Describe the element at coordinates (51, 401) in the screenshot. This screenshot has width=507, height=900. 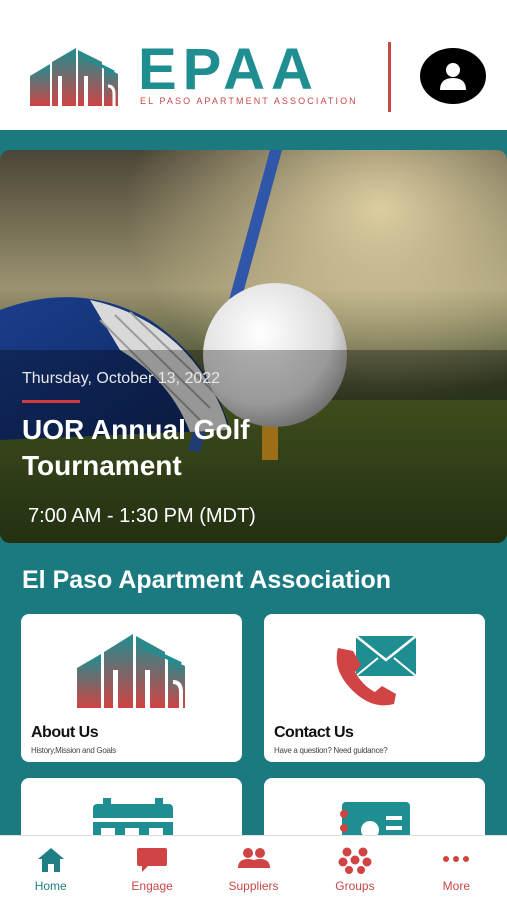
I see `event-accent-rule` at that location.